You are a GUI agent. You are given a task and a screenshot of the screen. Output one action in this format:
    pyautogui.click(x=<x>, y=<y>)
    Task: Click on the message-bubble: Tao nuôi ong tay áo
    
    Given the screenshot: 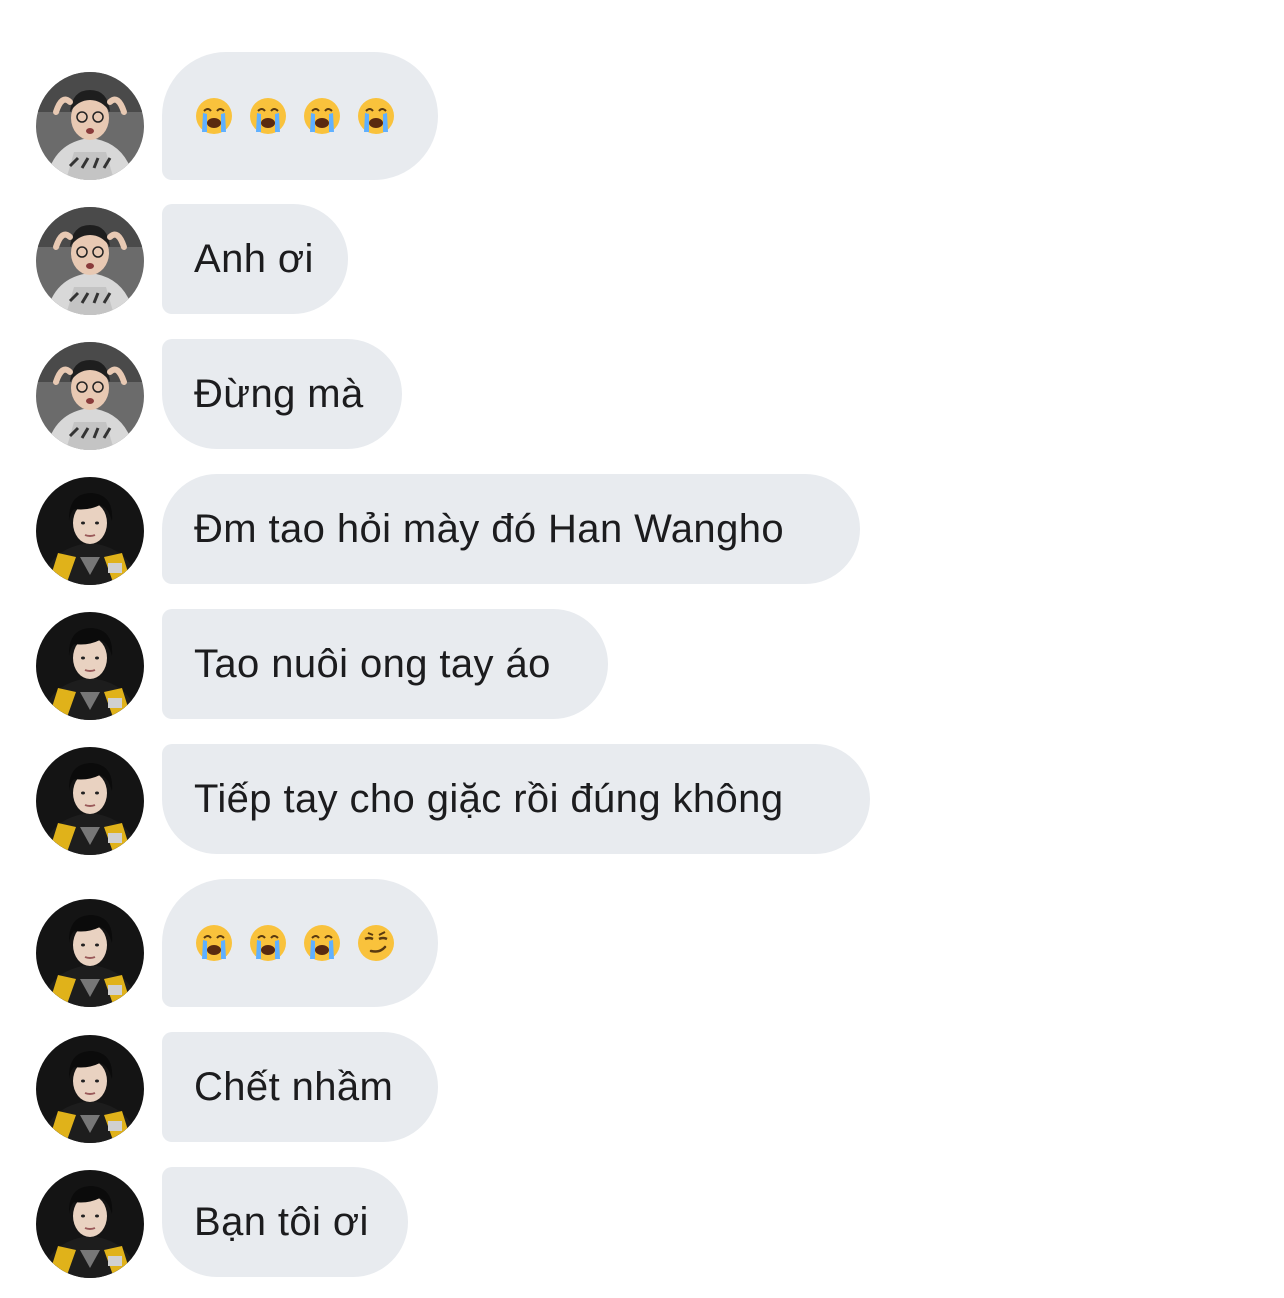 What is the action you would take?
    pyautogui.click(x=385, y=664)
    